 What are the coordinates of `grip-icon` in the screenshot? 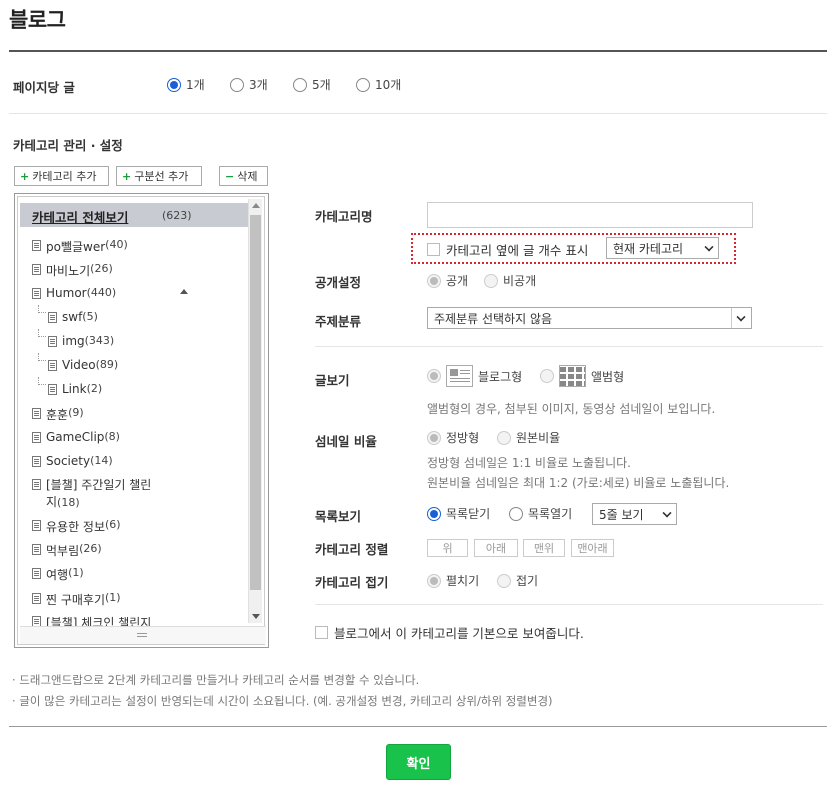 It's located at (142, 633).